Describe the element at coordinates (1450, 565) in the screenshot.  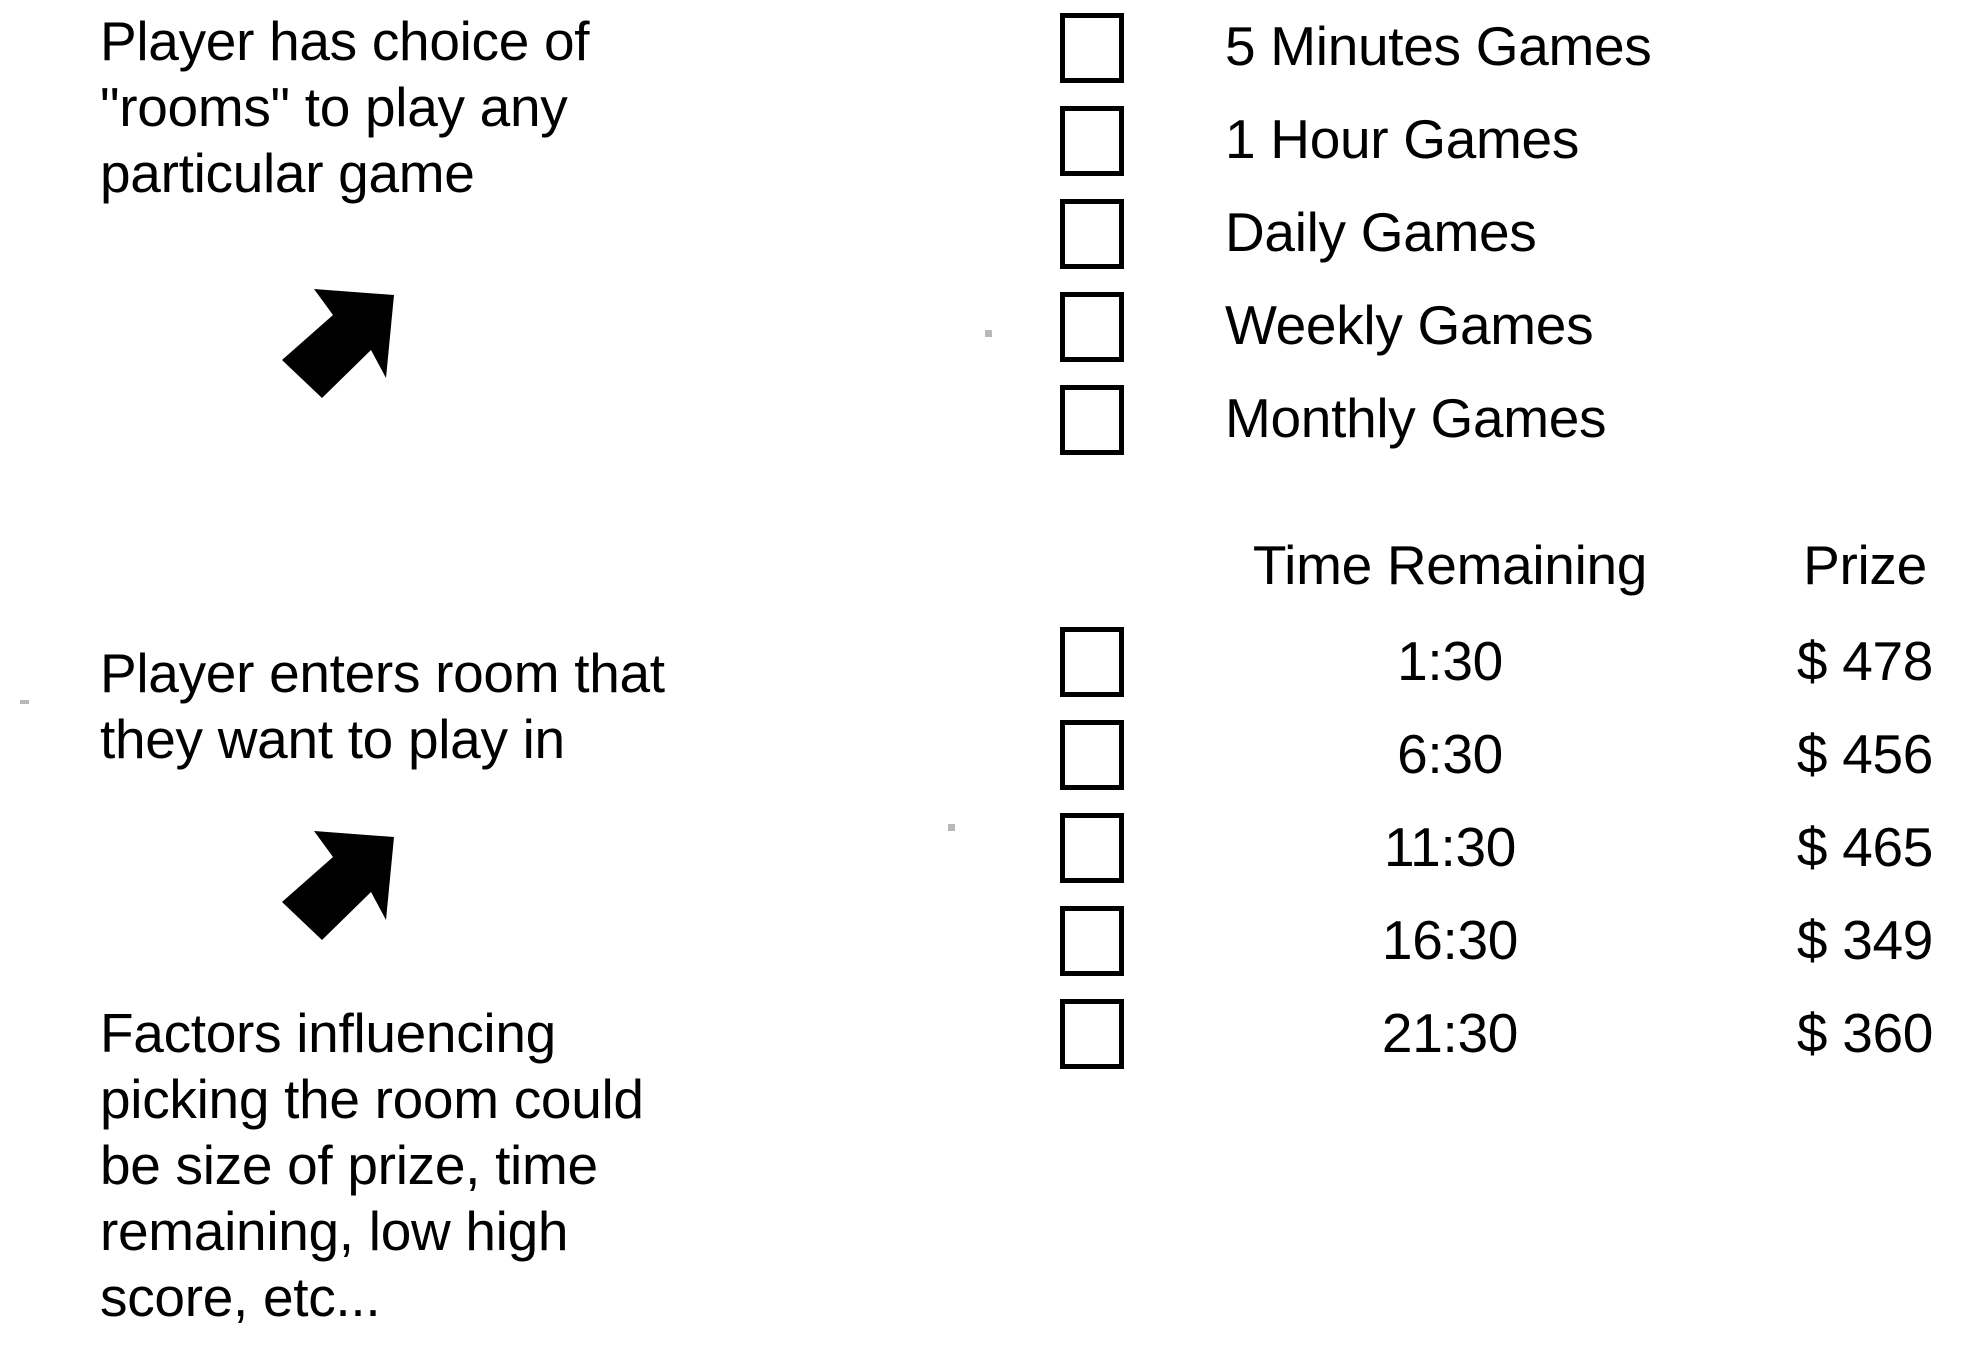
I see `column-header-time-remaining: Time Remaining` at that location.